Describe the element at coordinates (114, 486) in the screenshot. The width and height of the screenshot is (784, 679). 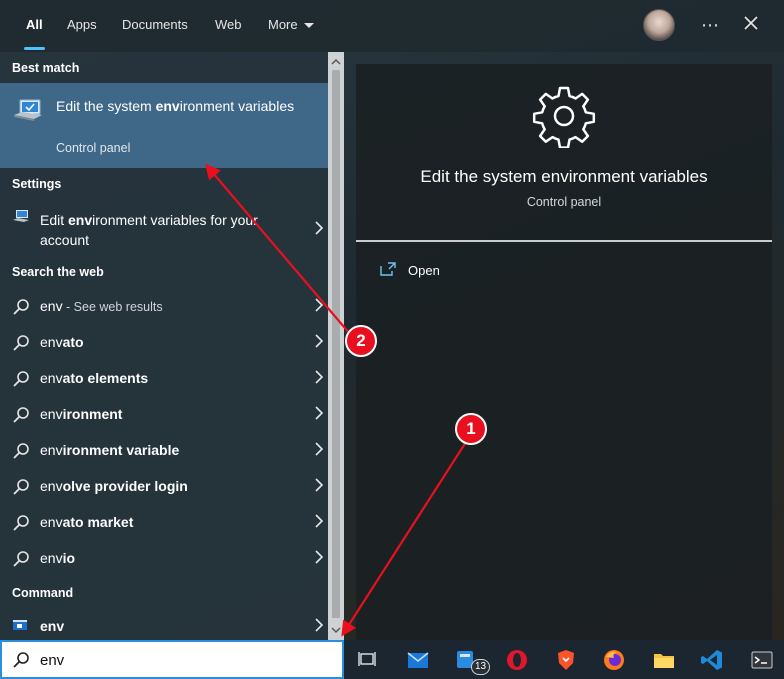
I see `web-result-label: envolve provider login` at that location.